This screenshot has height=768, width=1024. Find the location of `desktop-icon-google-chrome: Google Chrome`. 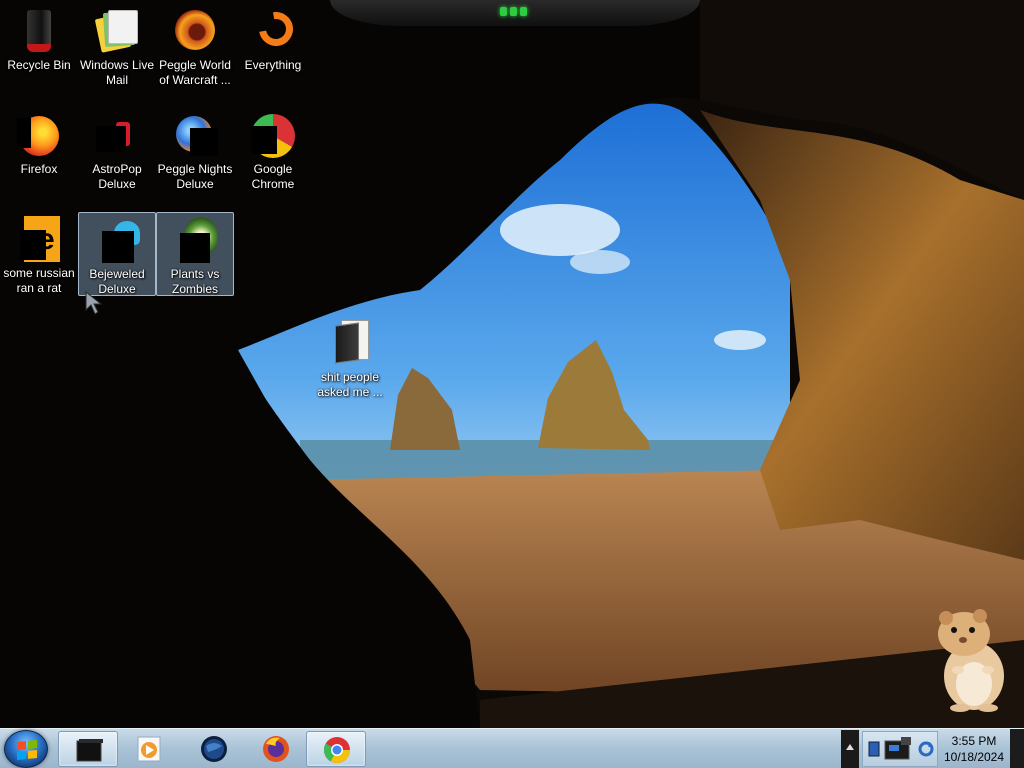

desktop-icon-google-chrome: Google Chrome is located at coordinates (273, 150).